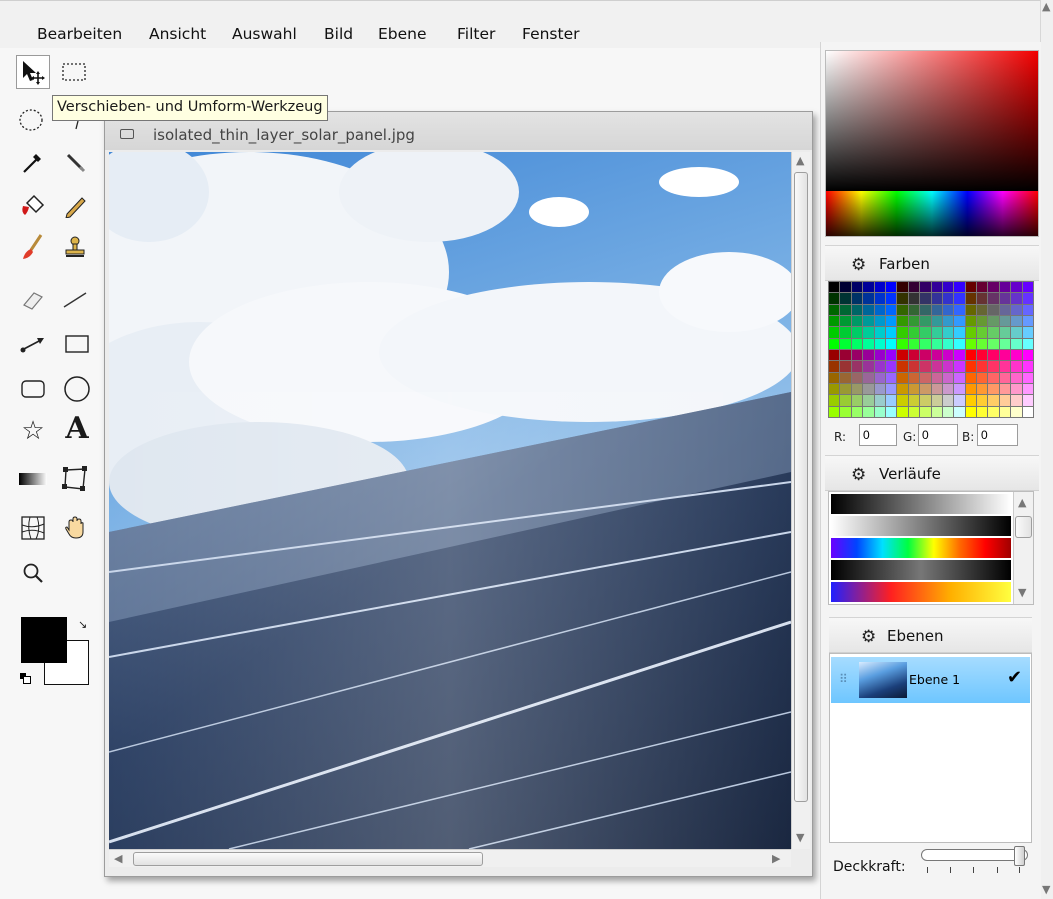 The height and width of the screenshot is (899, 1053). What do you see at coordinates (77, 389) in the screenshot?
I see `ellipse-tool` at bounding box center [77, 389].